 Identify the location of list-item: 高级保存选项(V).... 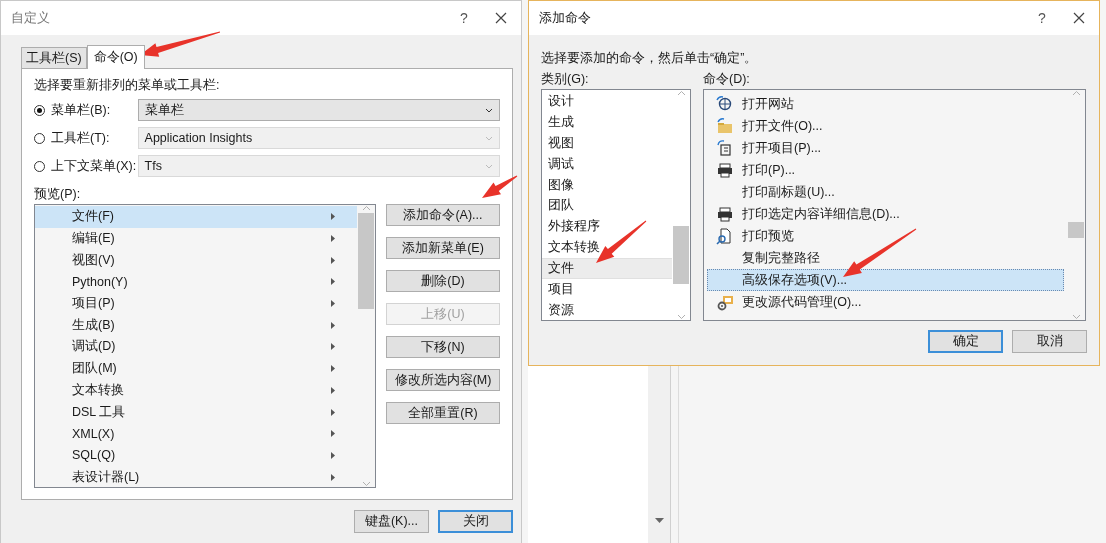
(885, 280).